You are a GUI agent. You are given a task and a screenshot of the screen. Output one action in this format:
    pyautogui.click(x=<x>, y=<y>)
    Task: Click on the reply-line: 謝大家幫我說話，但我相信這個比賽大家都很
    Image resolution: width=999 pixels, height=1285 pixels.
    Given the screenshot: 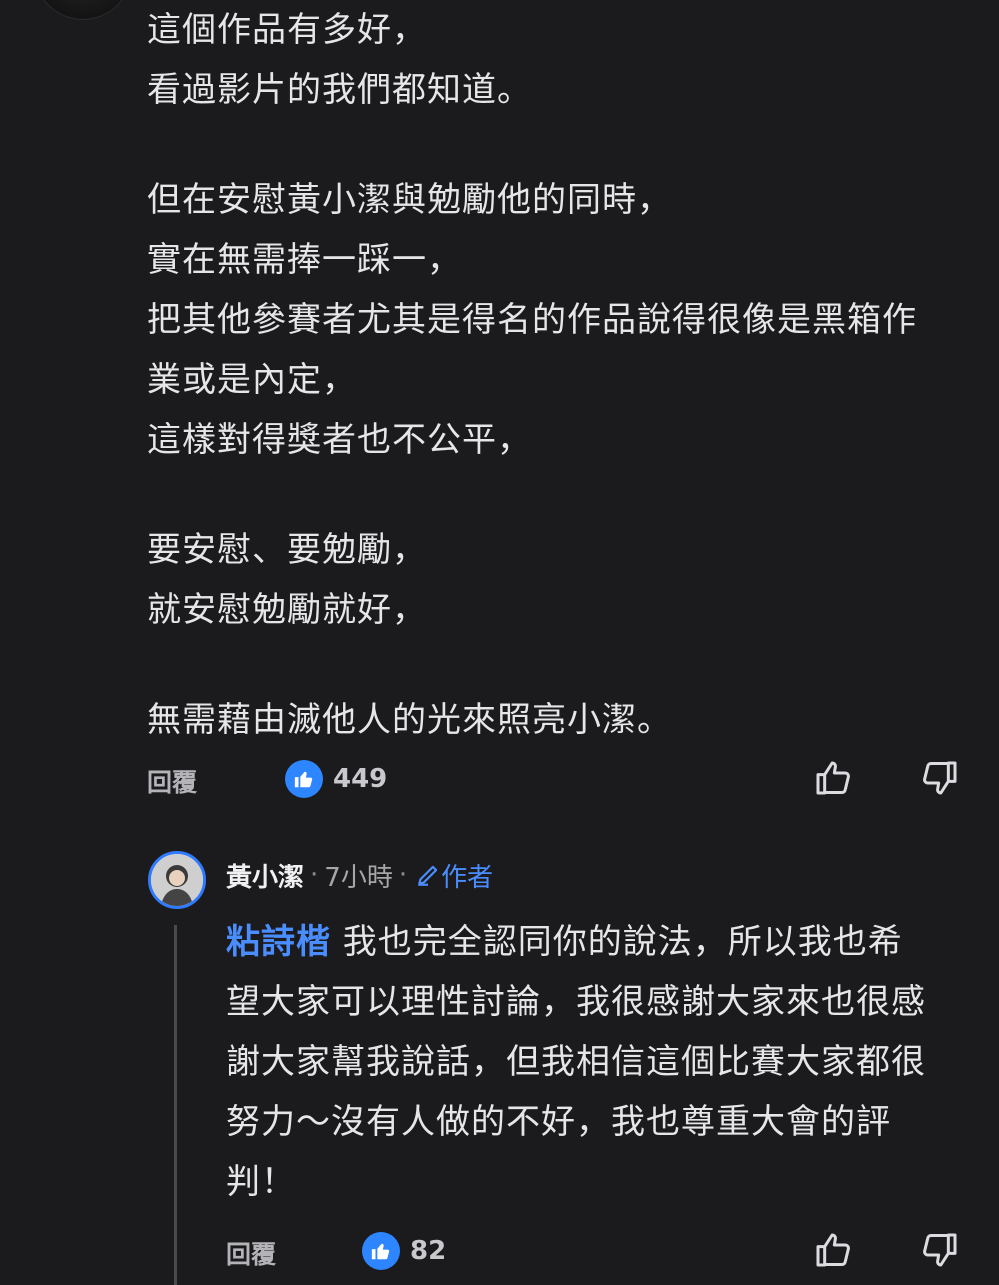 What is the action you would take?
    pyautogui.click(x=576, y=1062)
    